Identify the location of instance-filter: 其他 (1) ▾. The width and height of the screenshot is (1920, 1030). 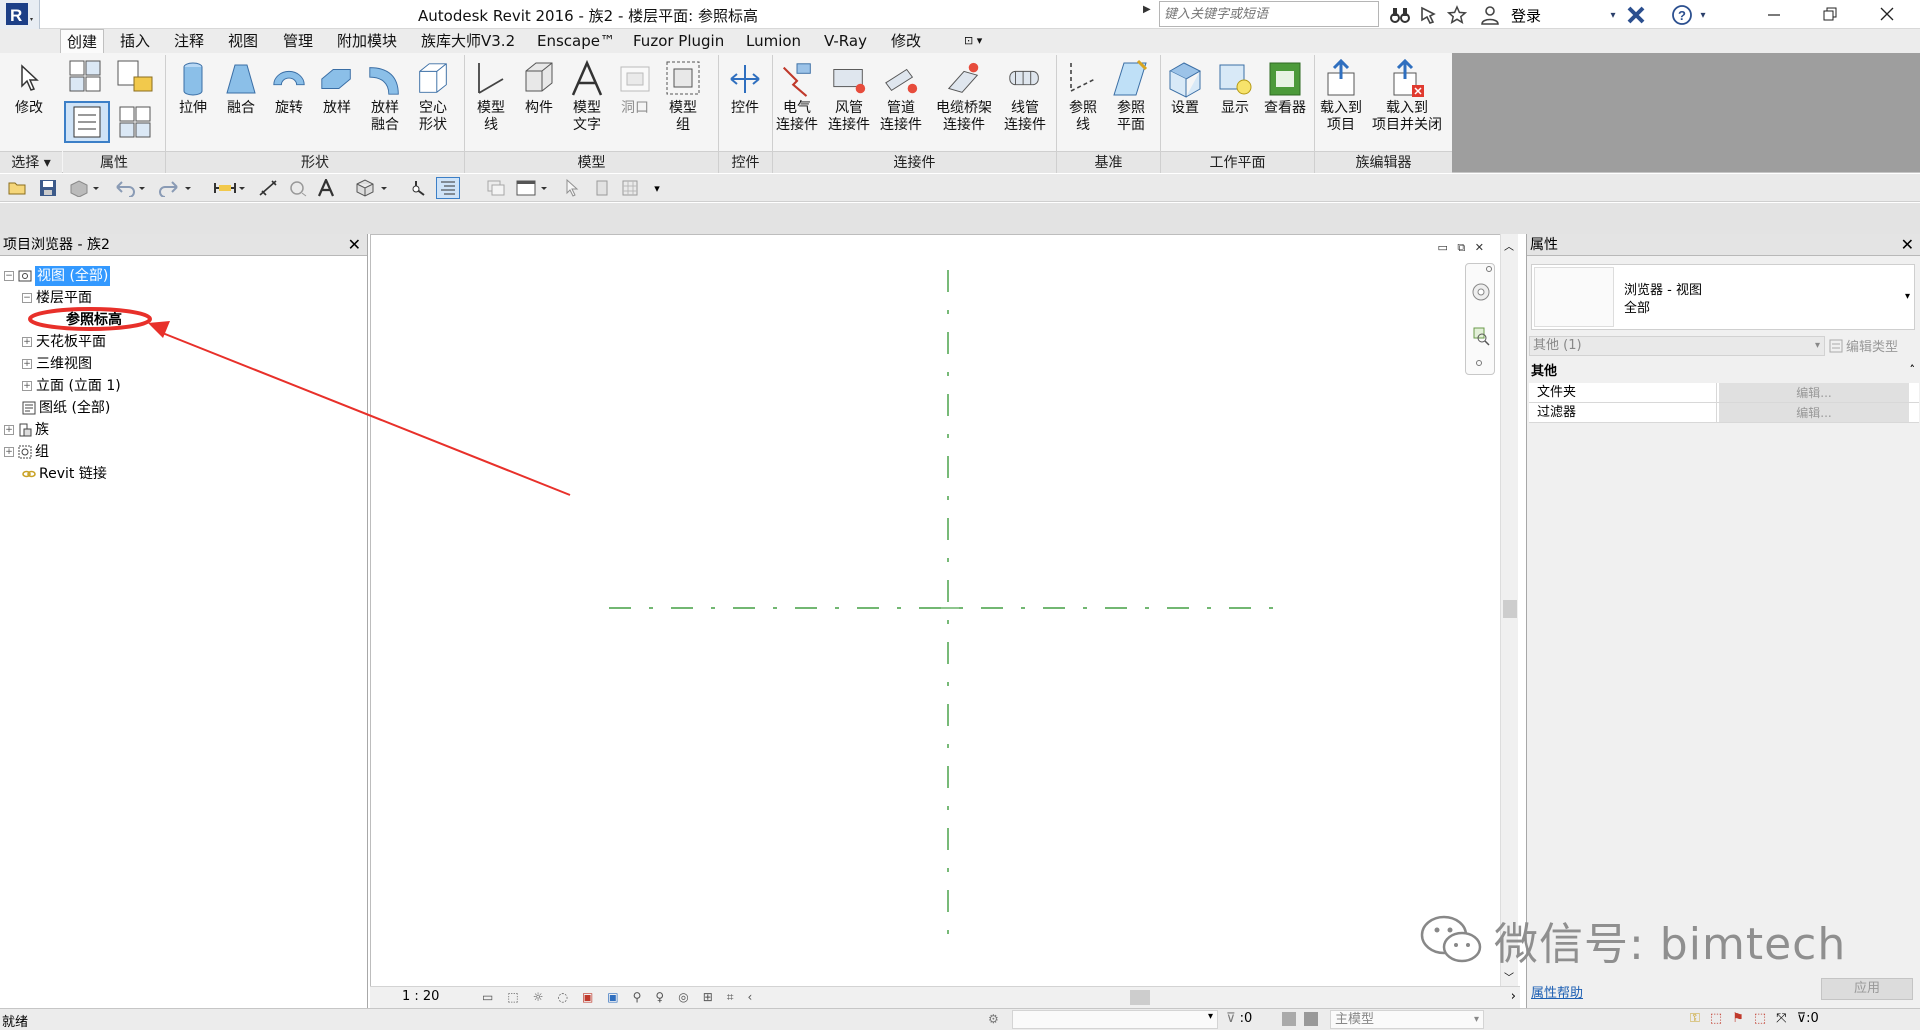
(1677, 346).